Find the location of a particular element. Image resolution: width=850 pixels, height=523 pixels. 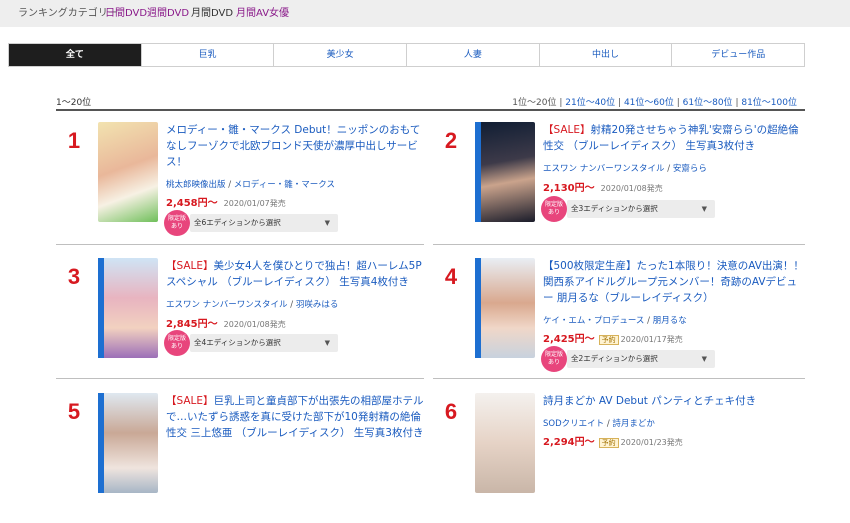

rank-number: 5 is located at coordinates (74, 411).